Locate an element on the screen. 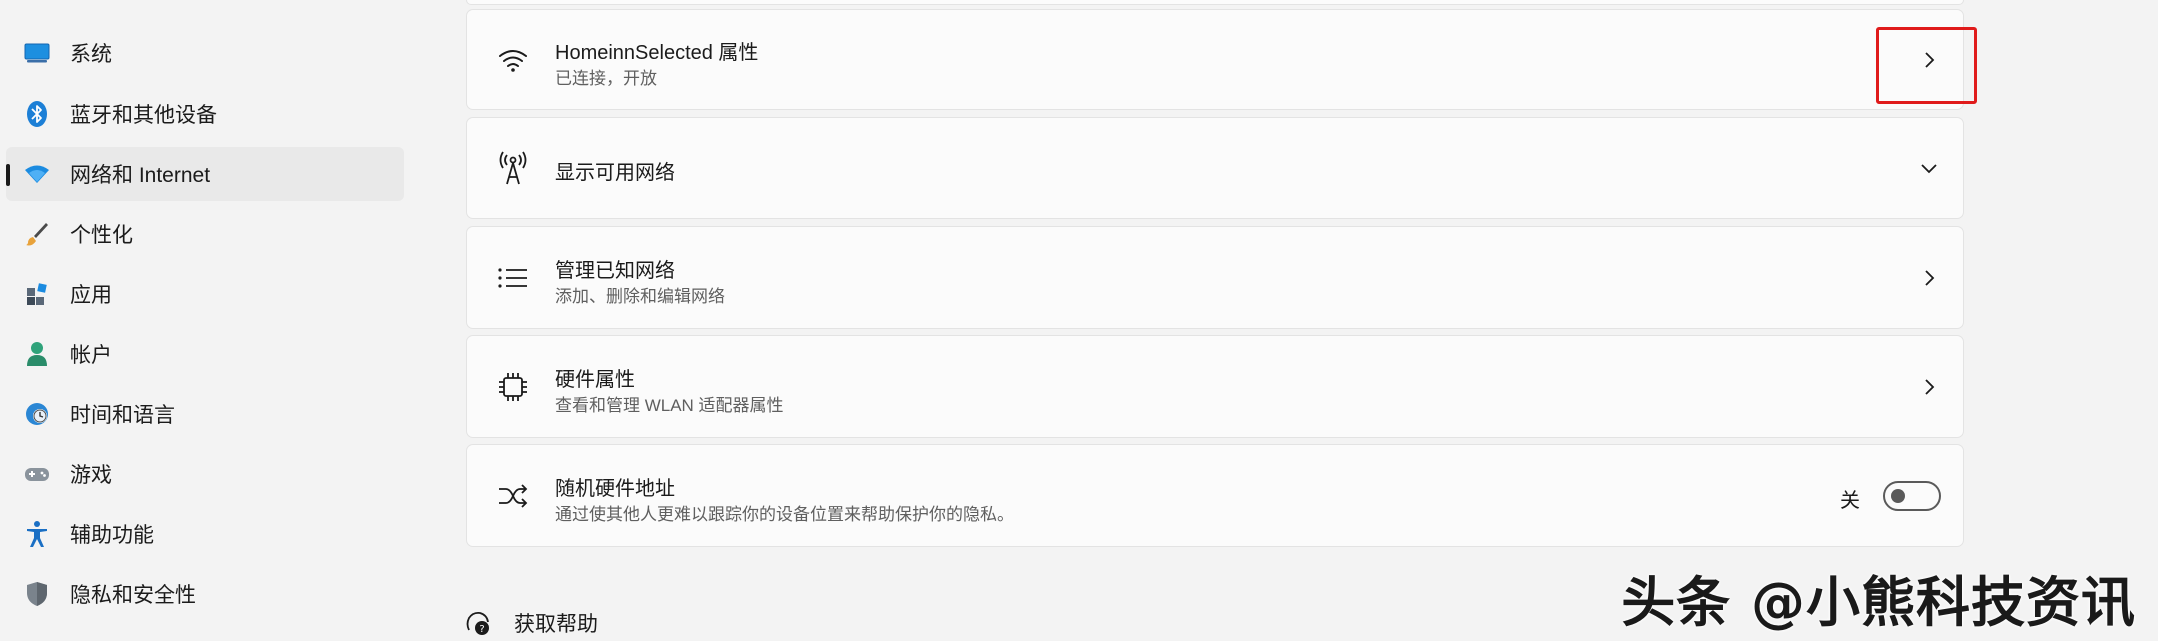  sidebar-item-label: 游戏 is located at coordinates (91, 475).